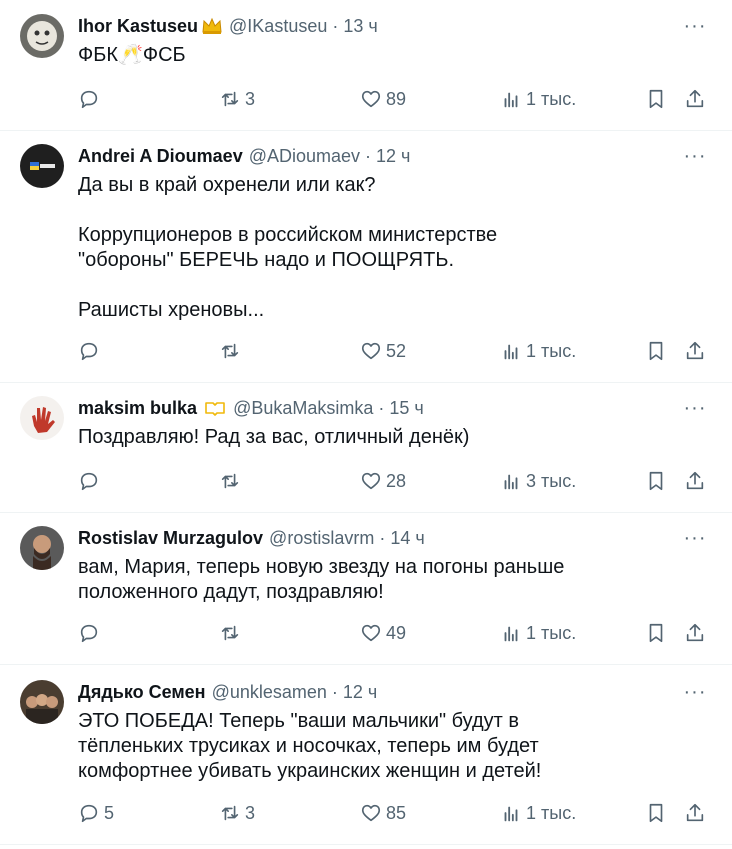 This screenshot has height=849, width=732. Describe the element at coordinates (400, 408) in the screenshot. I see `post-time: · 15 ч` at that location.